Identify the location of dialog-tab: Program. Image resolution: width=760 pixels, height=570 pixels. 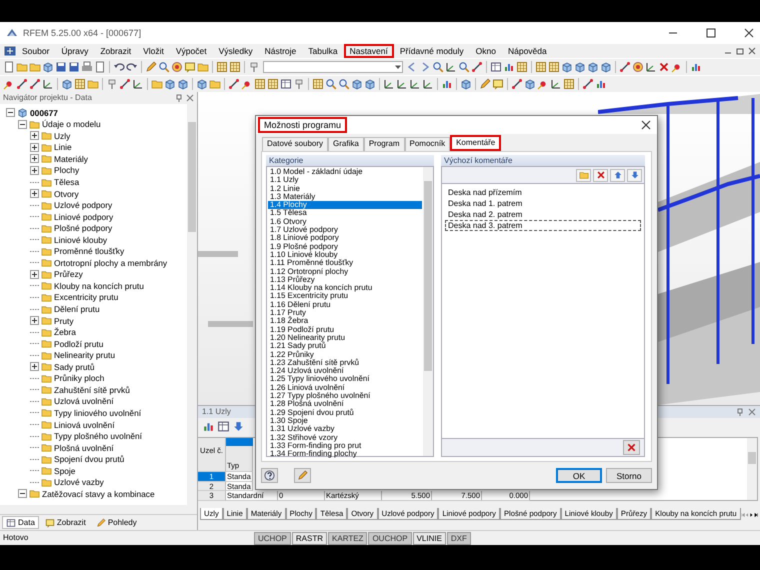
(384, 144).